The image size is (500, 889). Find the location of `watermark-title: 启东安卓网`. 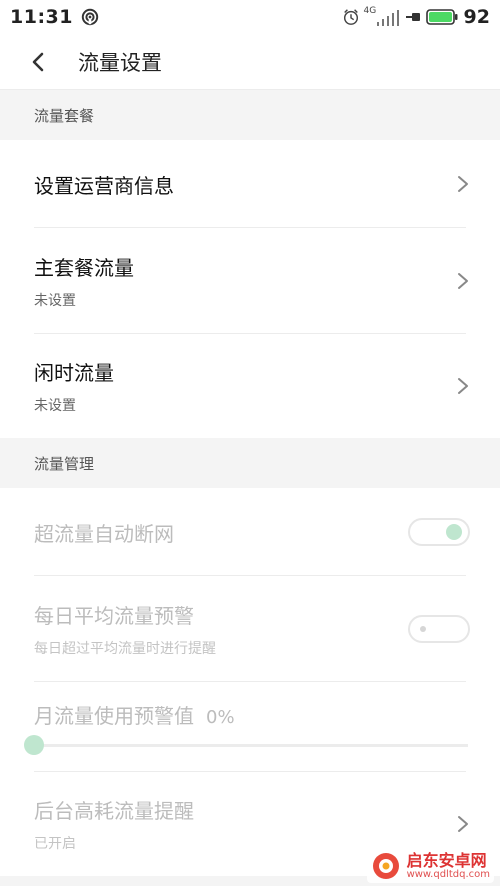

watermark-title: 启东安卓网 is located at coordinates (446, 860).